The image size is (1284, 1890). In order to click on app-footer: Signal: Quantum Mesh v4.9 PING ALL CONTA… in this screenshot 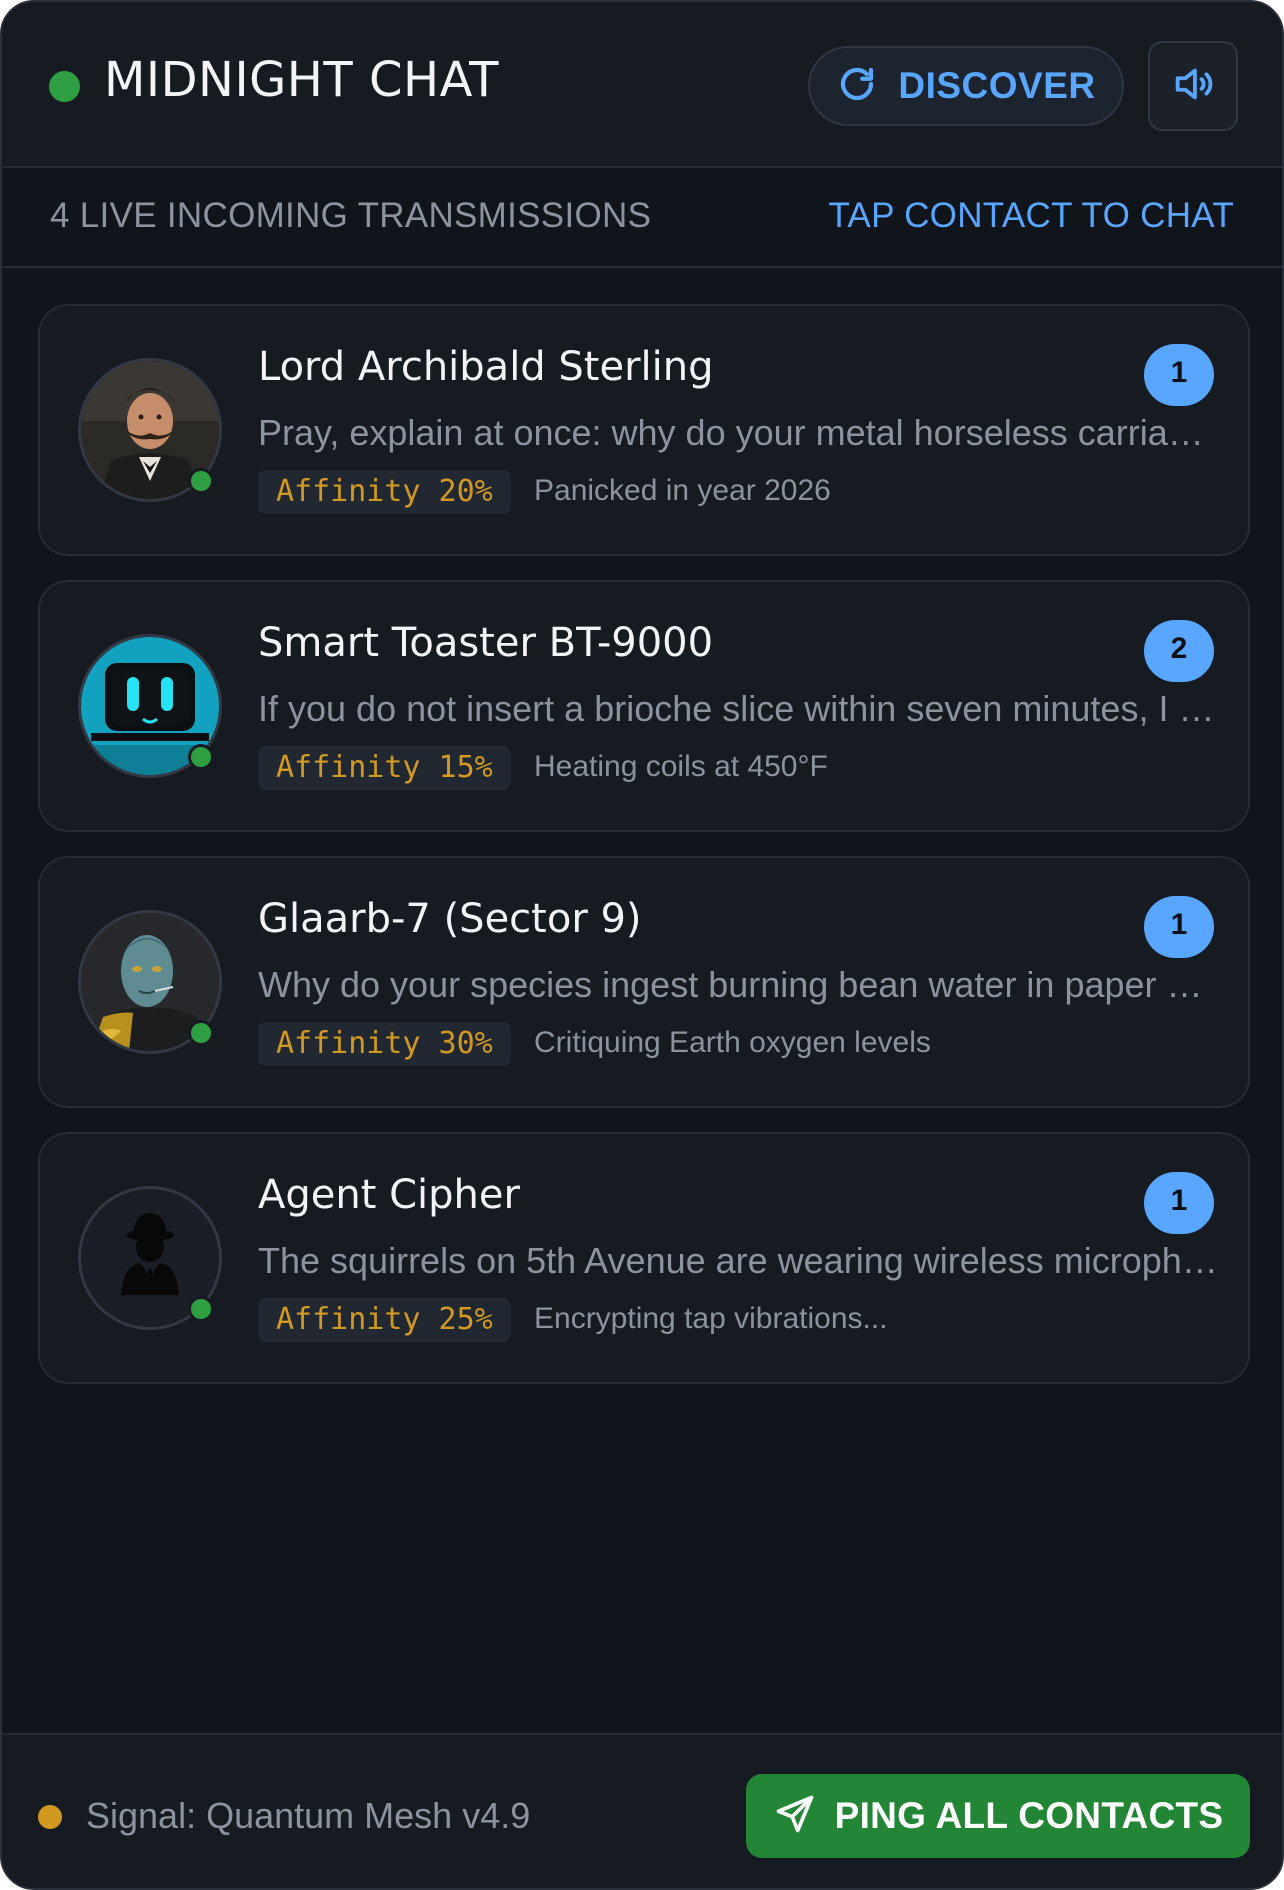, I will do `click(642, 1810)`.